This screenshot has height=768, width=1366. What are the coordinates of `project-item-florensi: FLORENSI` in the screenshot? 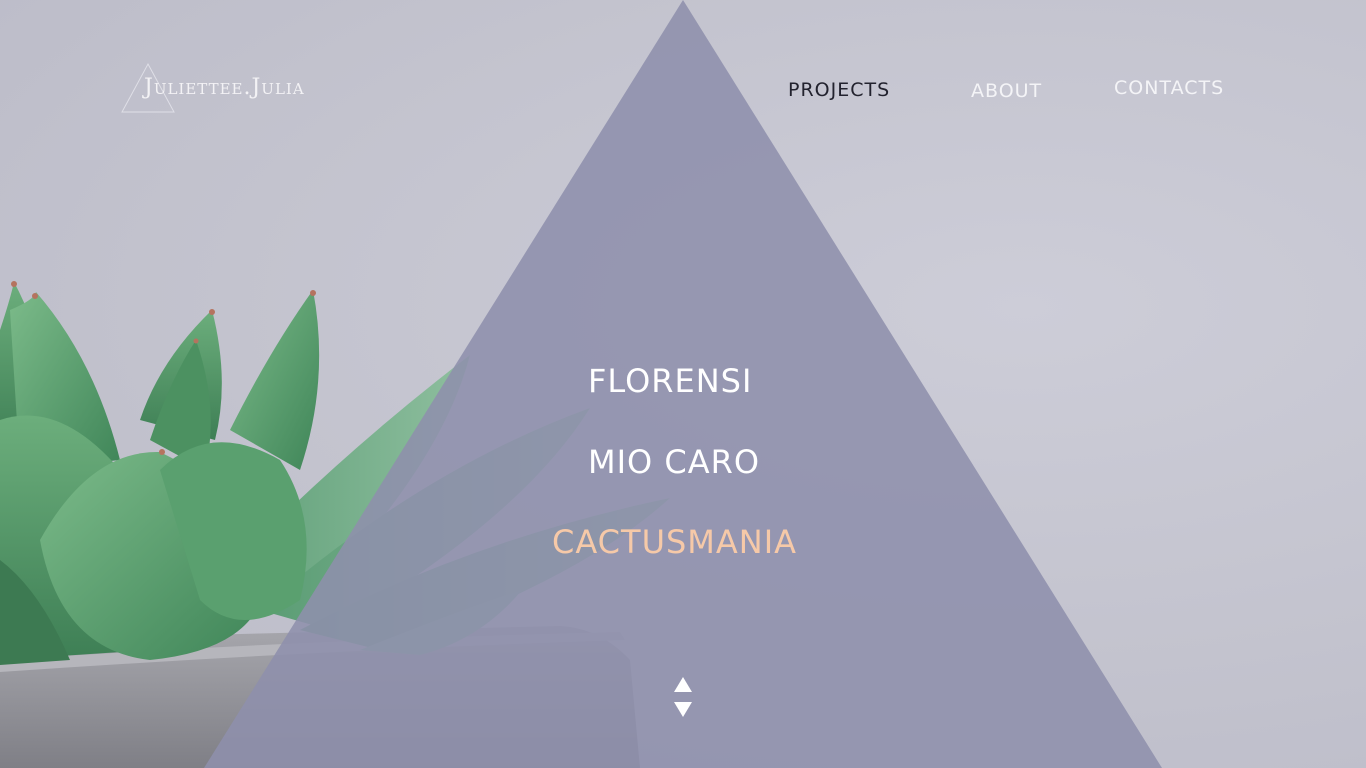 It's located at (670, 381).